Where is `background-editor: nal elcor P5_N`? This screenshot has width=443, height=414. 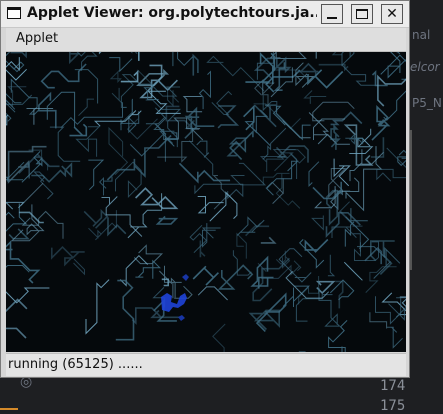 background-editor: nal elcor P5_N is located at coordinates (426, 205).